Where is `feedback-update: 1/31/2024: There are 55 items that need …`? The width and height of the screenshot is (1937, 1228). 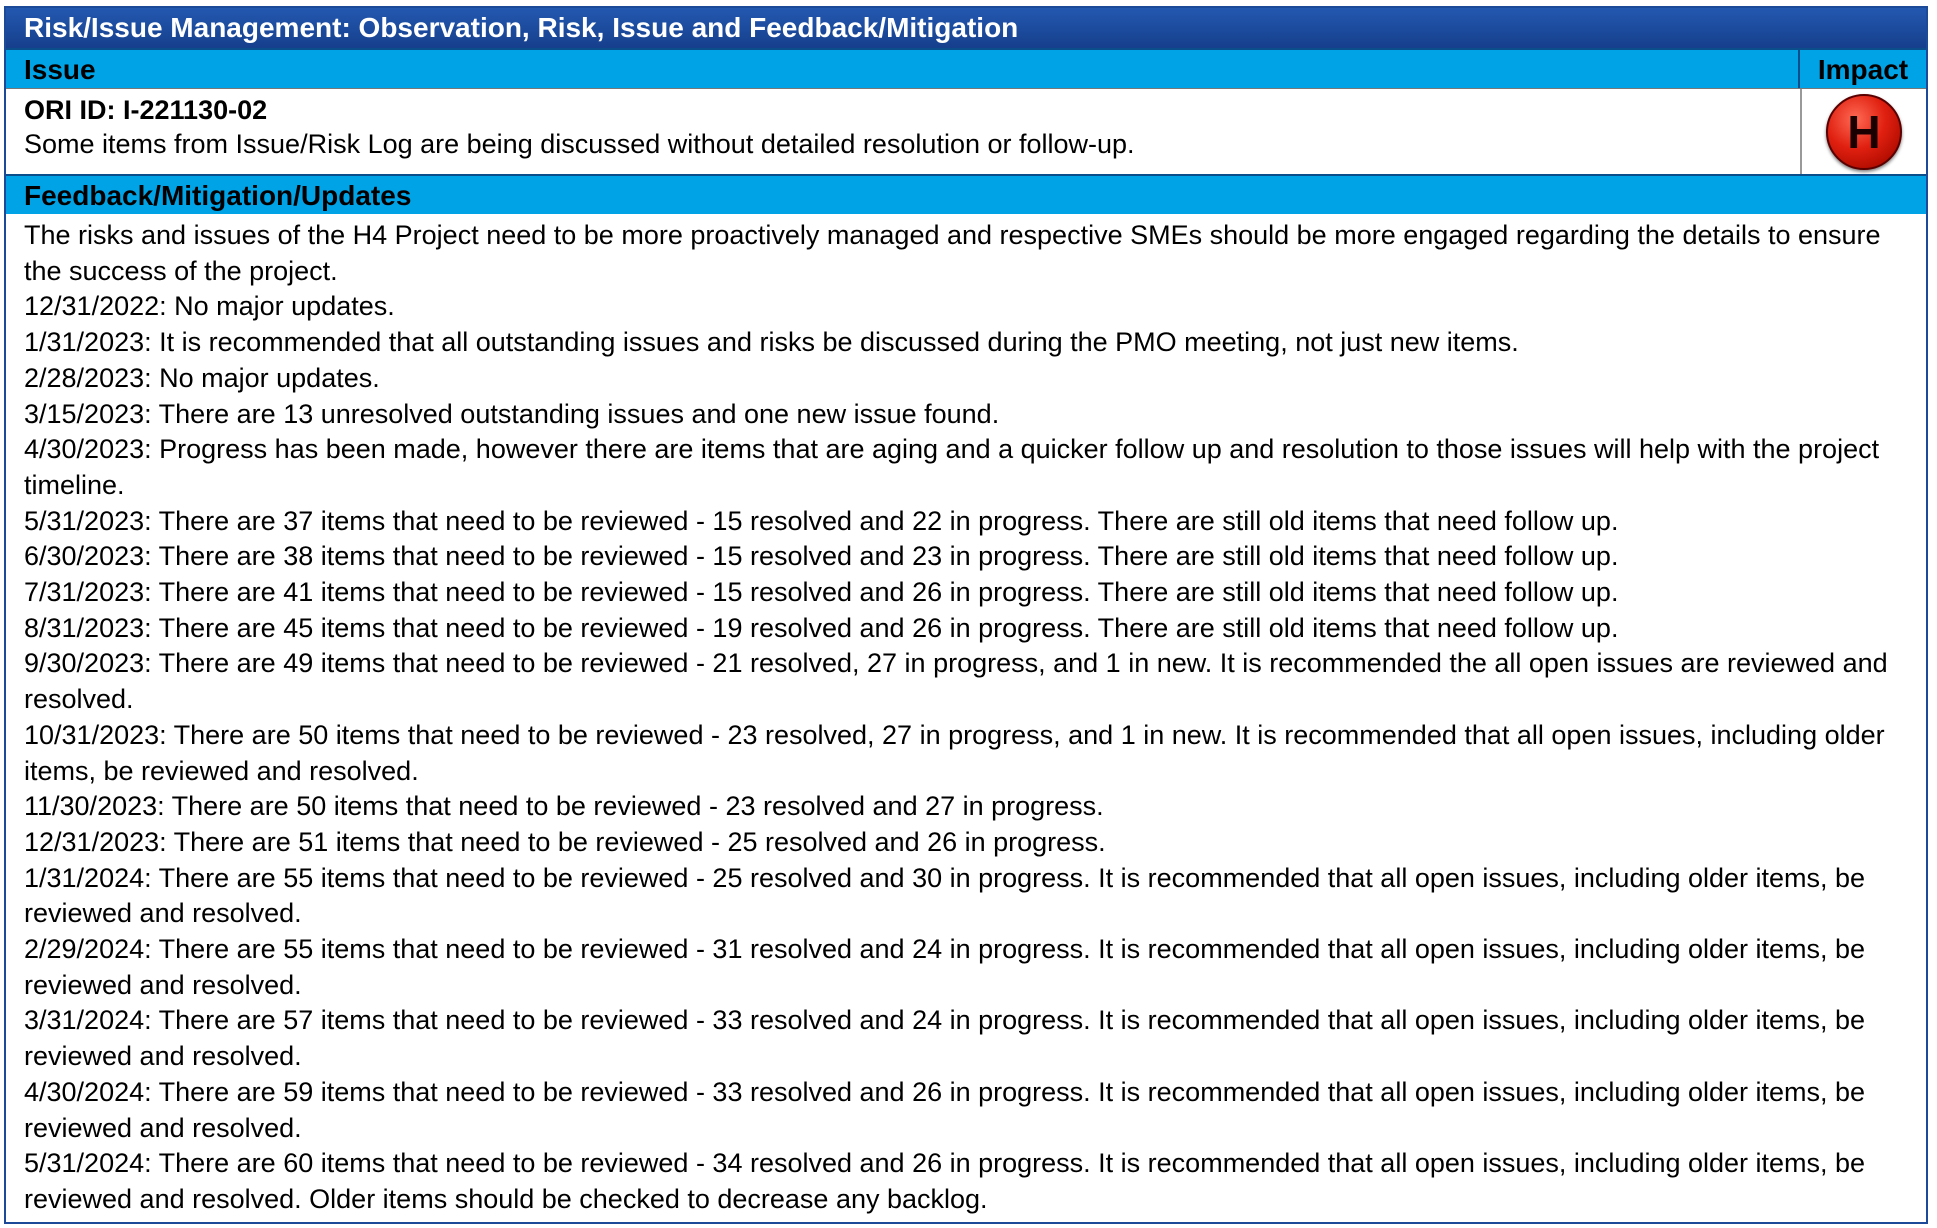 feedback-update: 1/31/2024: There are 55 items that need … is located at coordinates (945, 895).